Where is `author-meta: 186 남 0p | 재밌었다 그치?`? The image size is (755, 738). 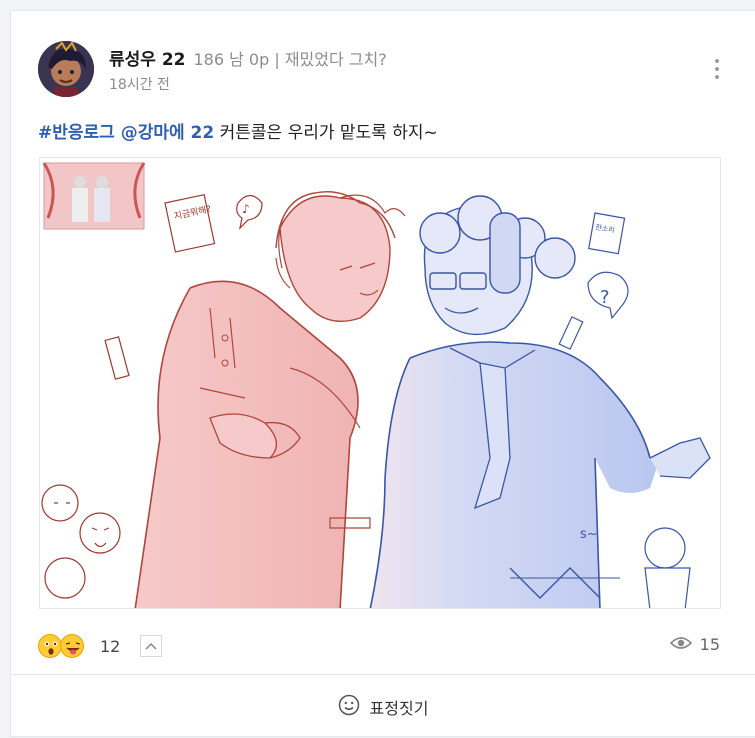 author-meta: 186 남 0p | 재밌었다 그치? is located at coordinates (290, 59).